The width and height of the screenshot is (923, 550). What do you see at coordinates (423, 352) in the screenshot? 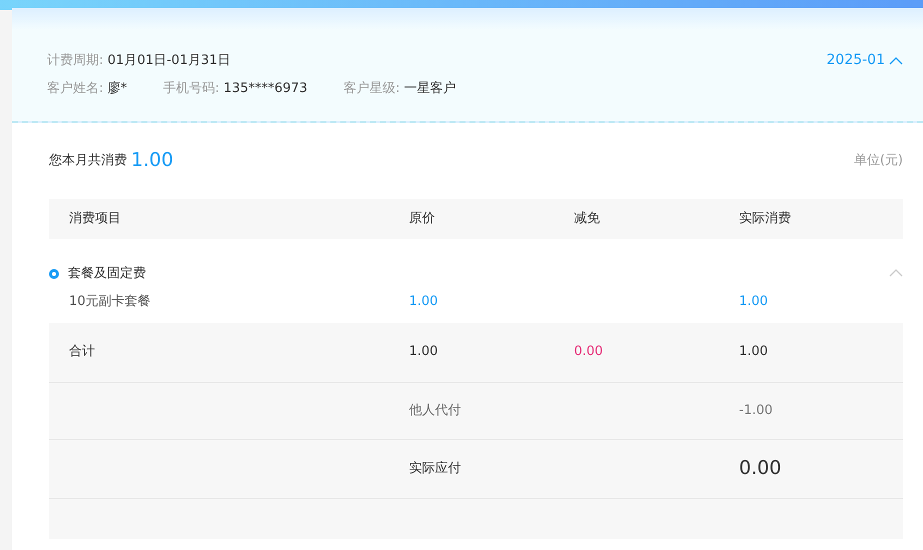
I see `total-original: 1.00` at bounding box center [423, 352].